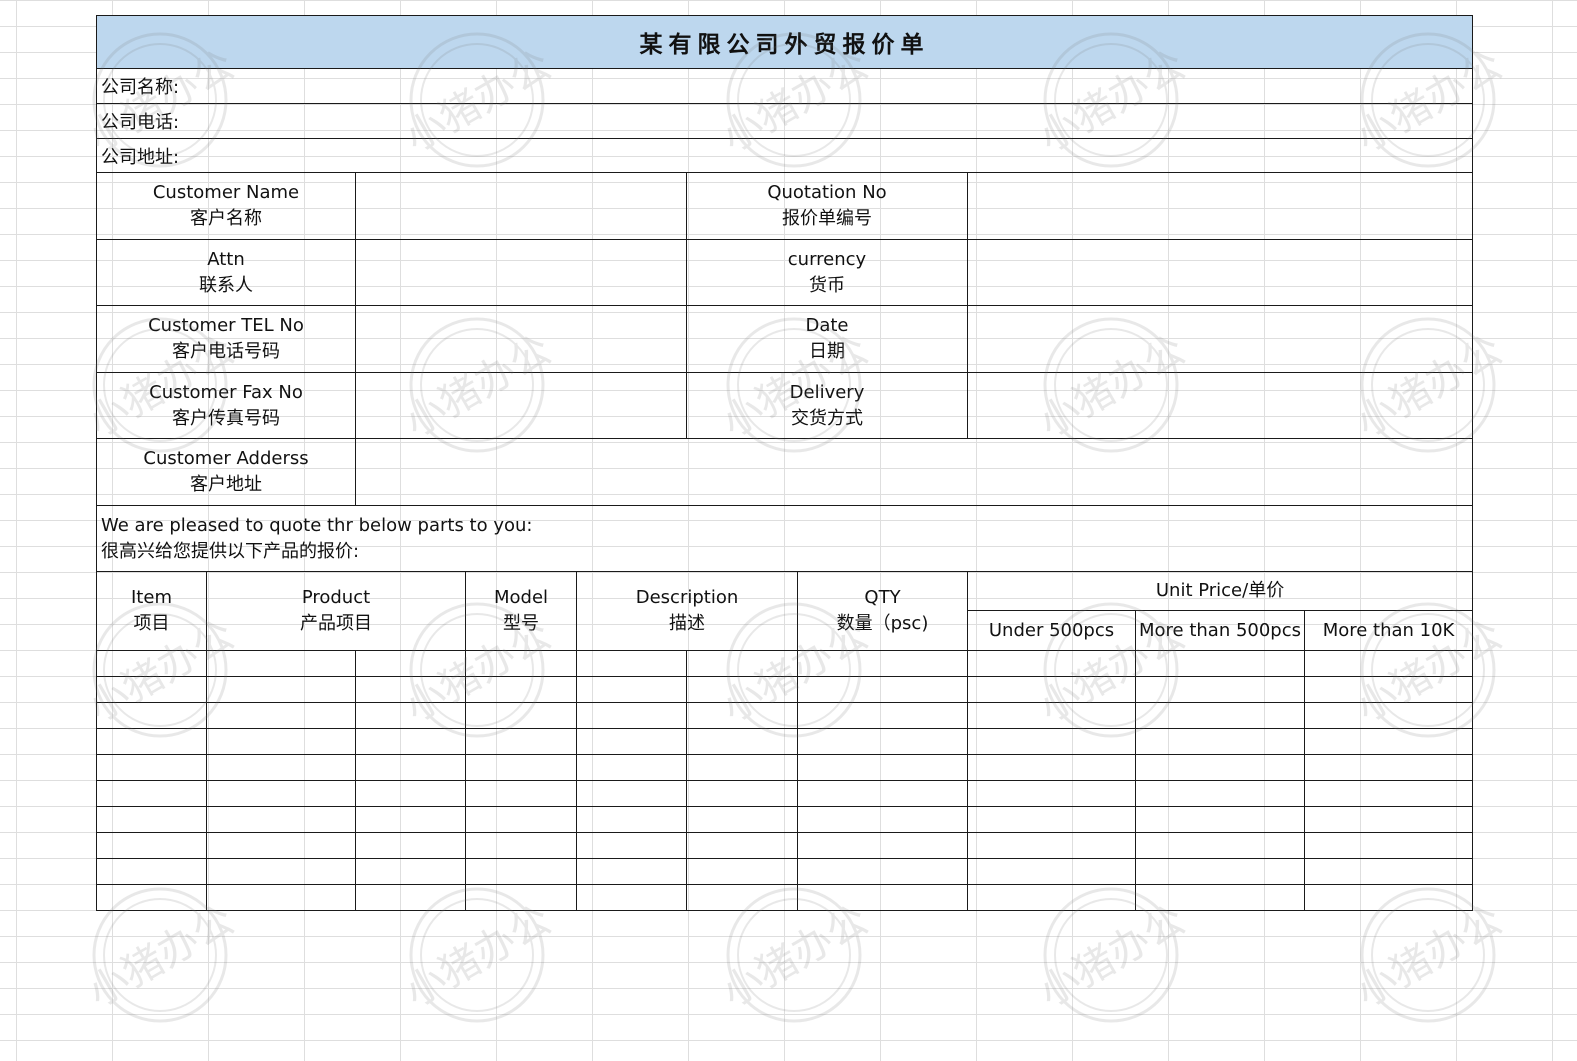 This screenshot has width=1577, height=1061. Describe the element at coordinates (1051, 630) in the screenshot. I see `price-tier-under-500: Under 500pcs` at that location.